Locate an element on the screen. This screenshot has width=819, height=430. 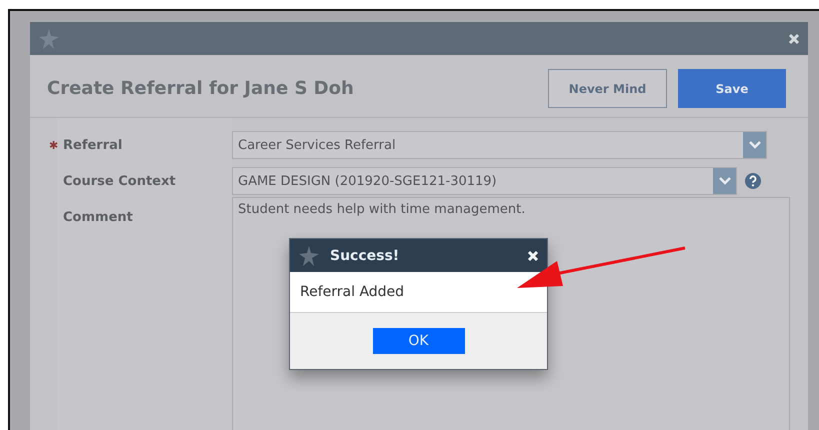
dialog-title: Create Referral for Jane S Doh is located at coordinates (200, 88).